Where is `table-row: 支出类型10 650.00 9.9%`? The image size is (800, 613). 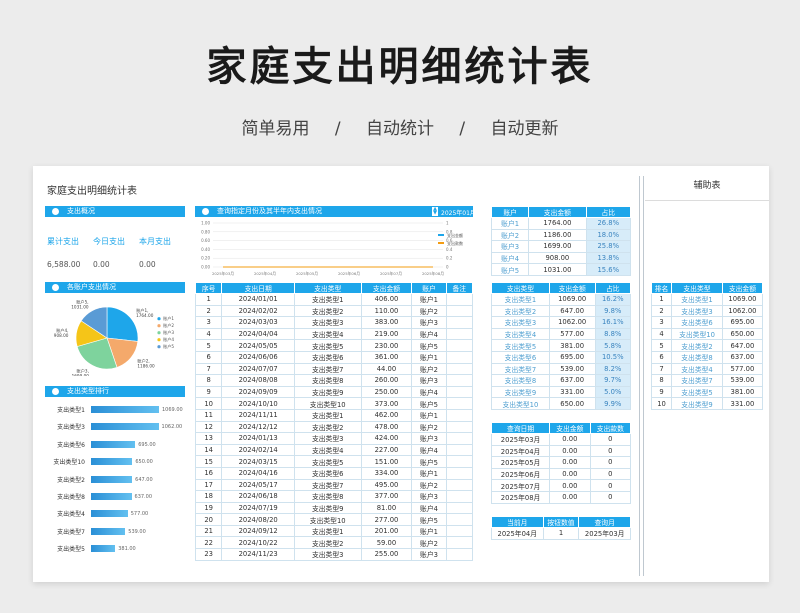
table-row: 支出类型10 650.00 9.9% is located at coordinates (561, 403).